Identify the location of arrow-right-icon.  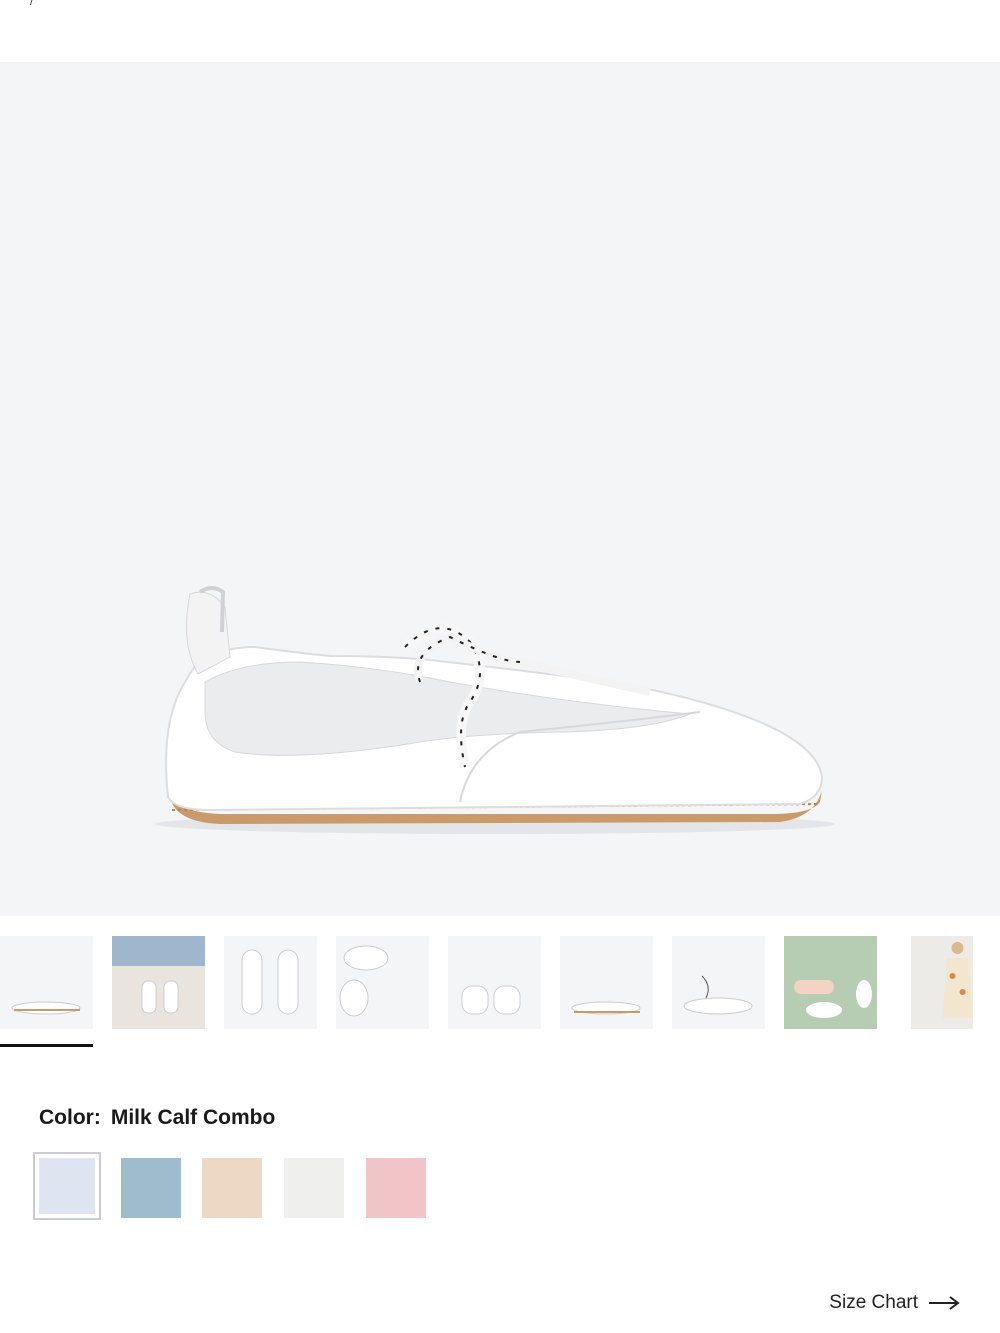
(944, 1303).